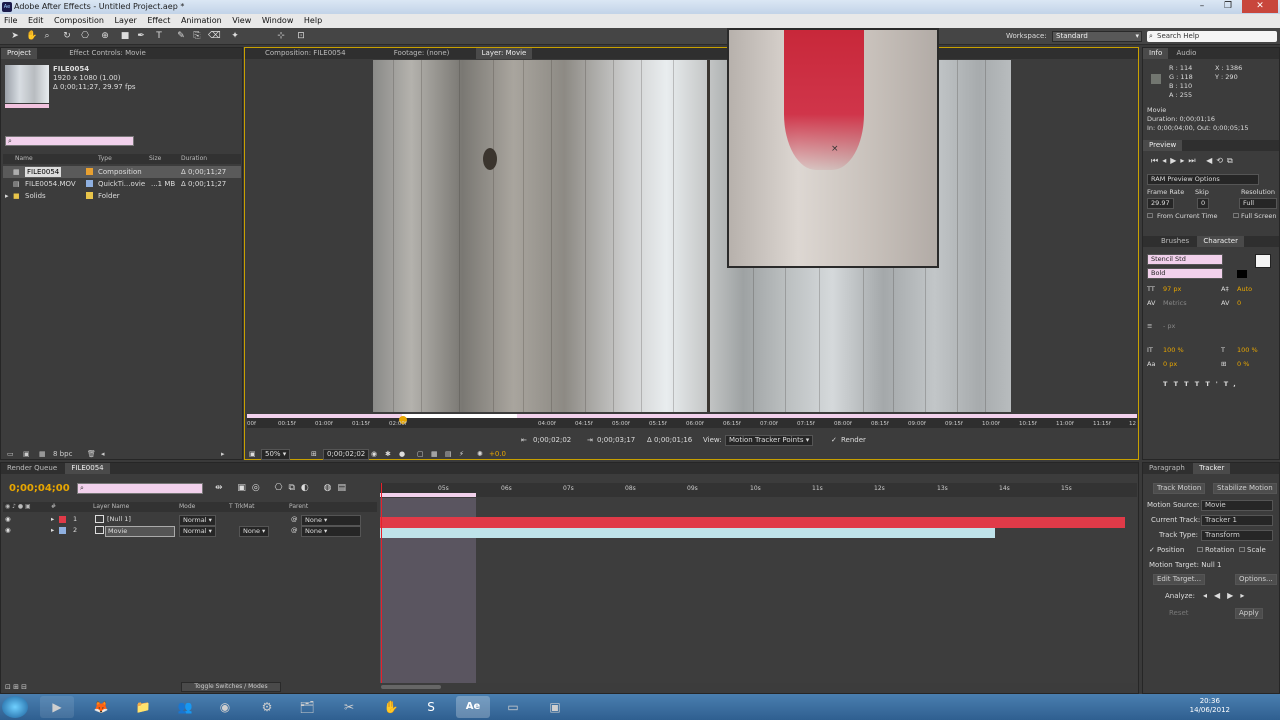 This screenshot has width=1280, height=720. Describe the element at coordinates (590, 440) in the screenshot. I see `out-point-icon: ⇥` at that location.